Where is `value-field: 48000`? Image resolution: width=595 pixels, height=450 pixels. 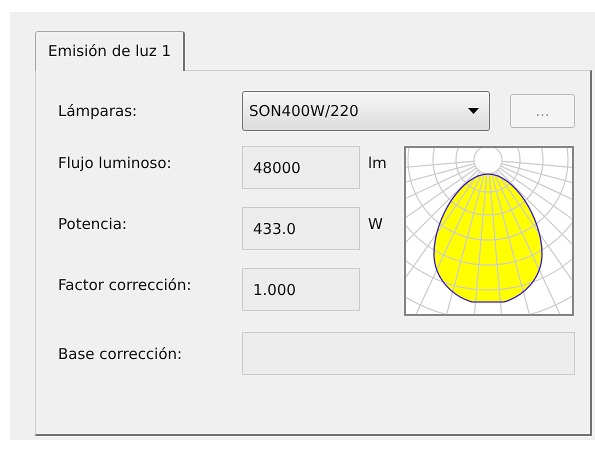 value-field: 48000 is located at coordinates (301, 167).